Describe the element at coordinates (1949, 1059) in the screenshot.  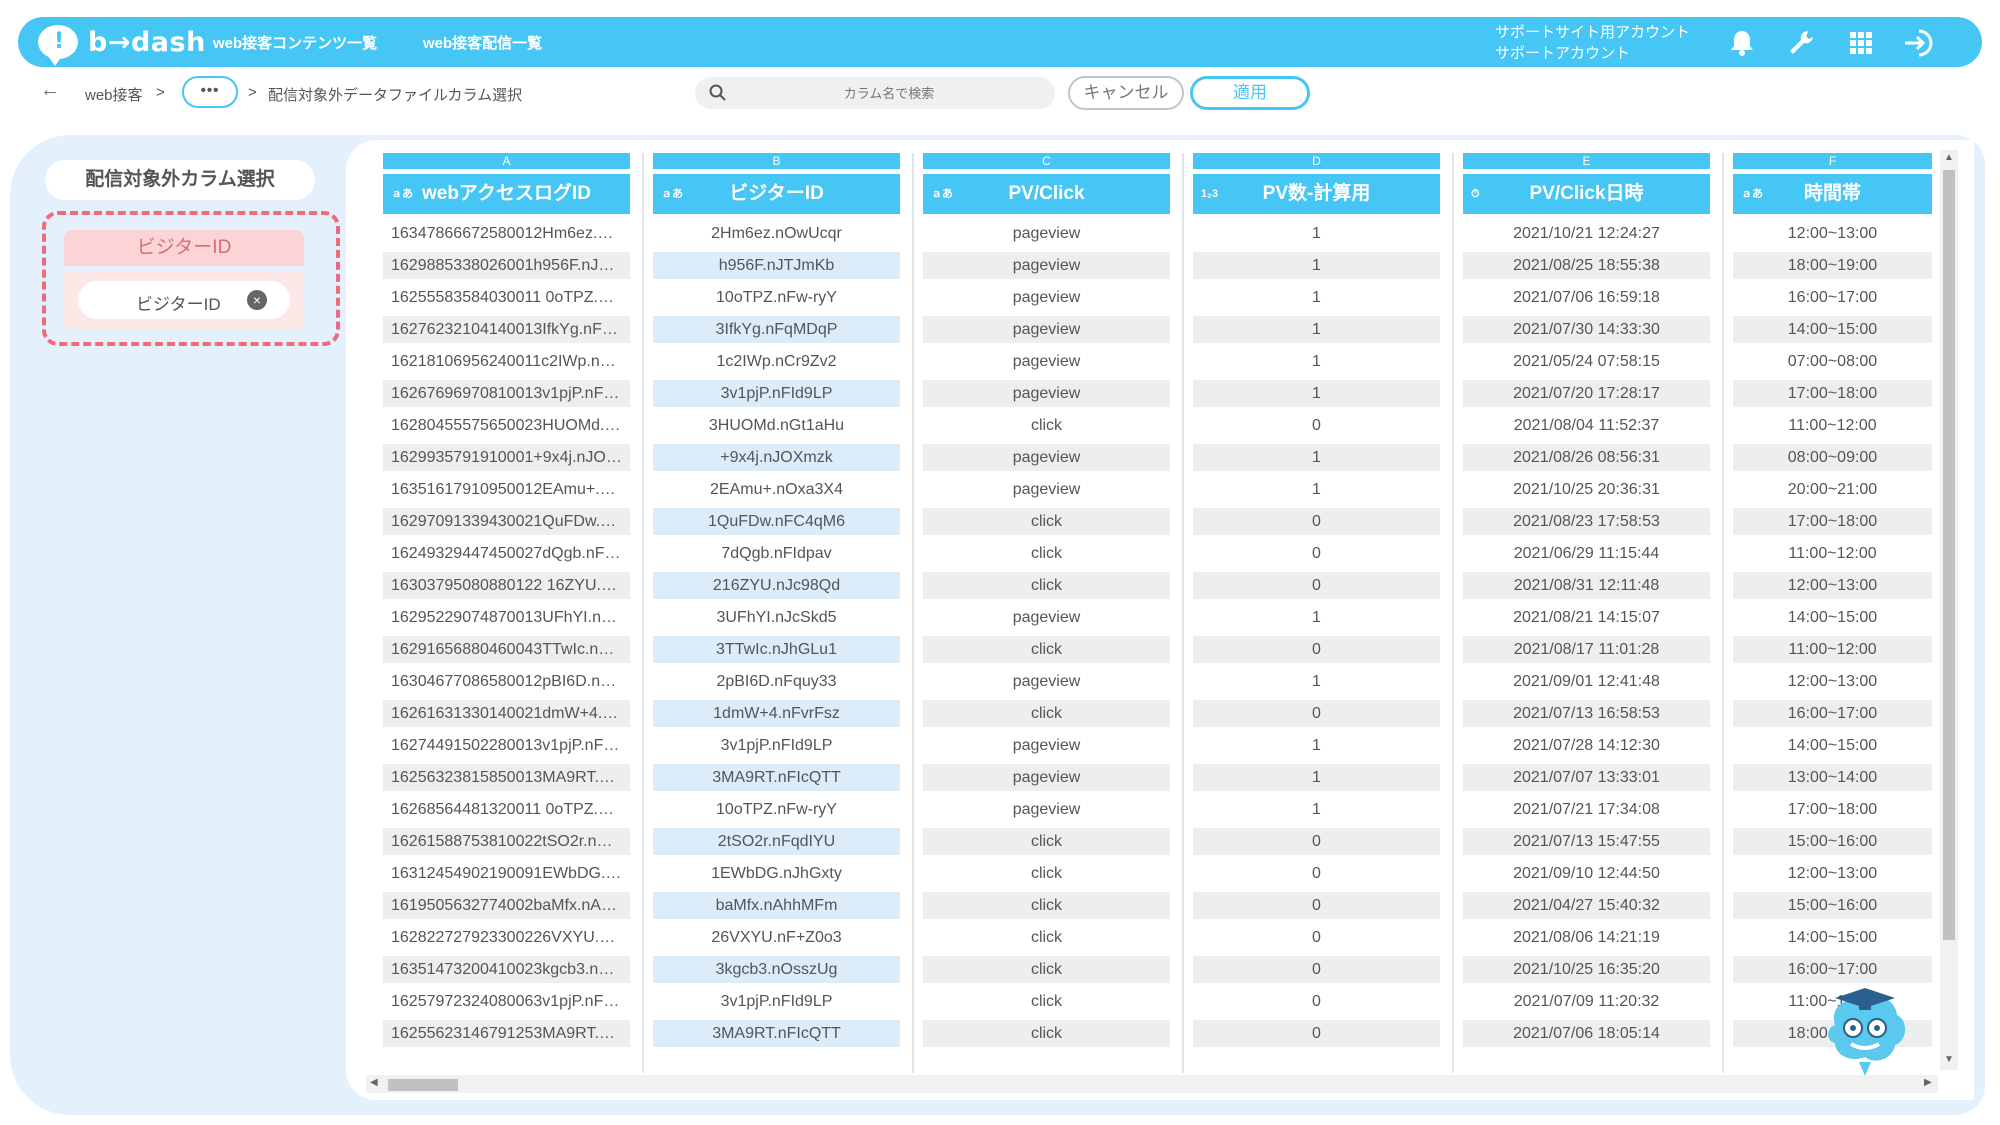
I see `scroll-down-icon: ▼` at that location.